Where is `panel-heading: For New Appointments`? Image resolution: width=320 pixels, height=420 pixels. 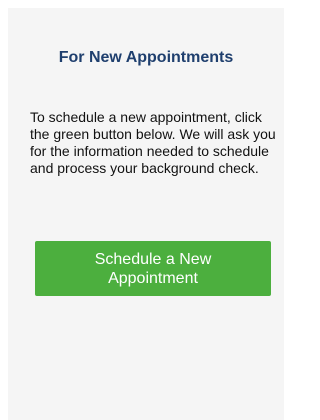
panel-heading: For New Appointments is located at coordinates (146, 57).